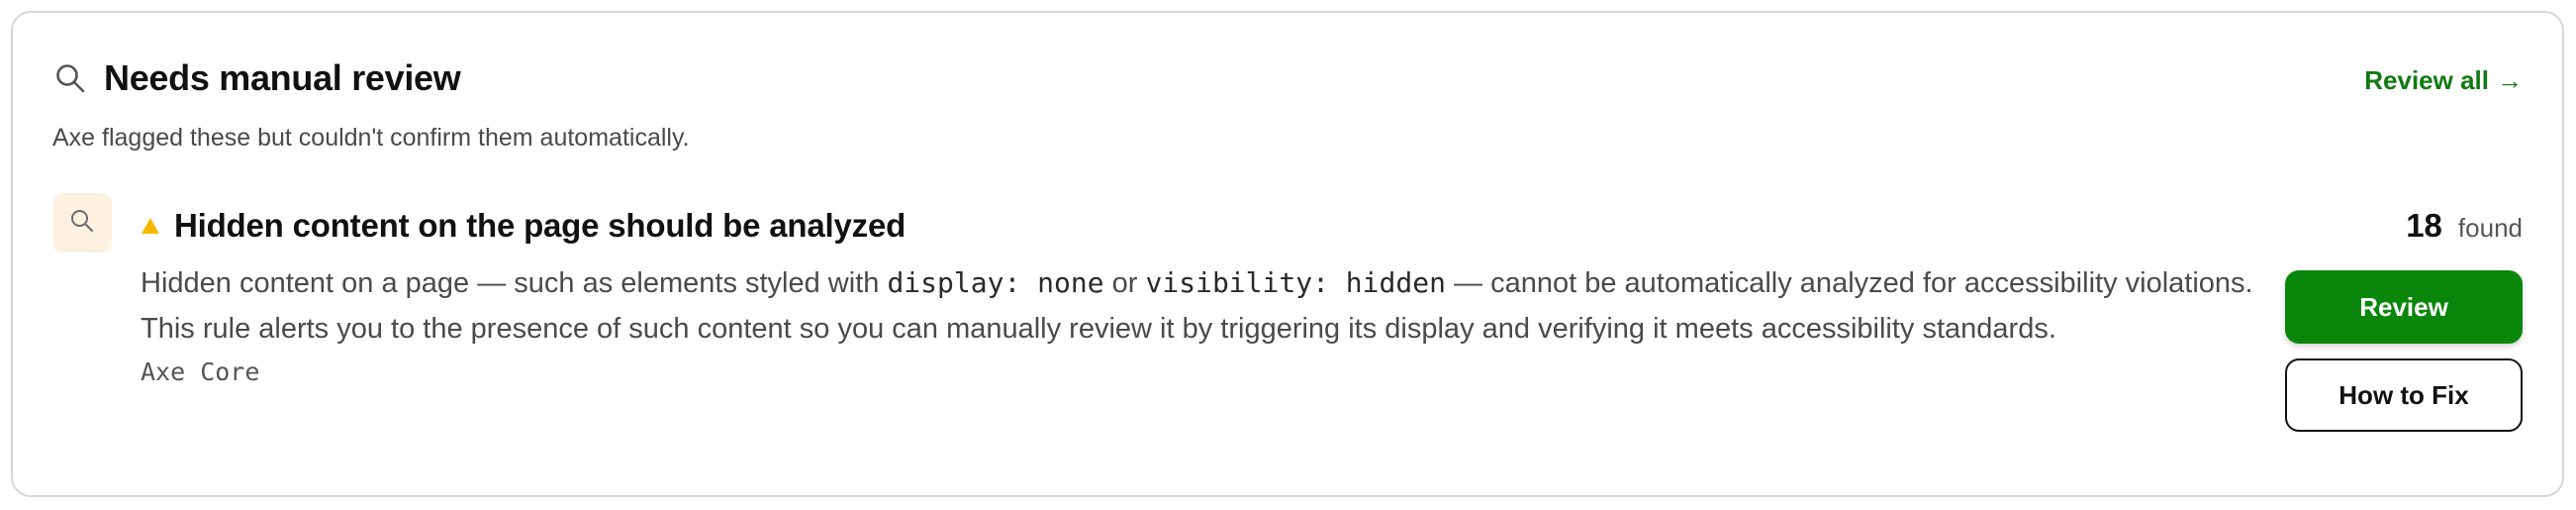 Image resolution: width=2576 pixels, height=510 pixels. I want to click on rule-source: Axe Core, so click(200, 371).